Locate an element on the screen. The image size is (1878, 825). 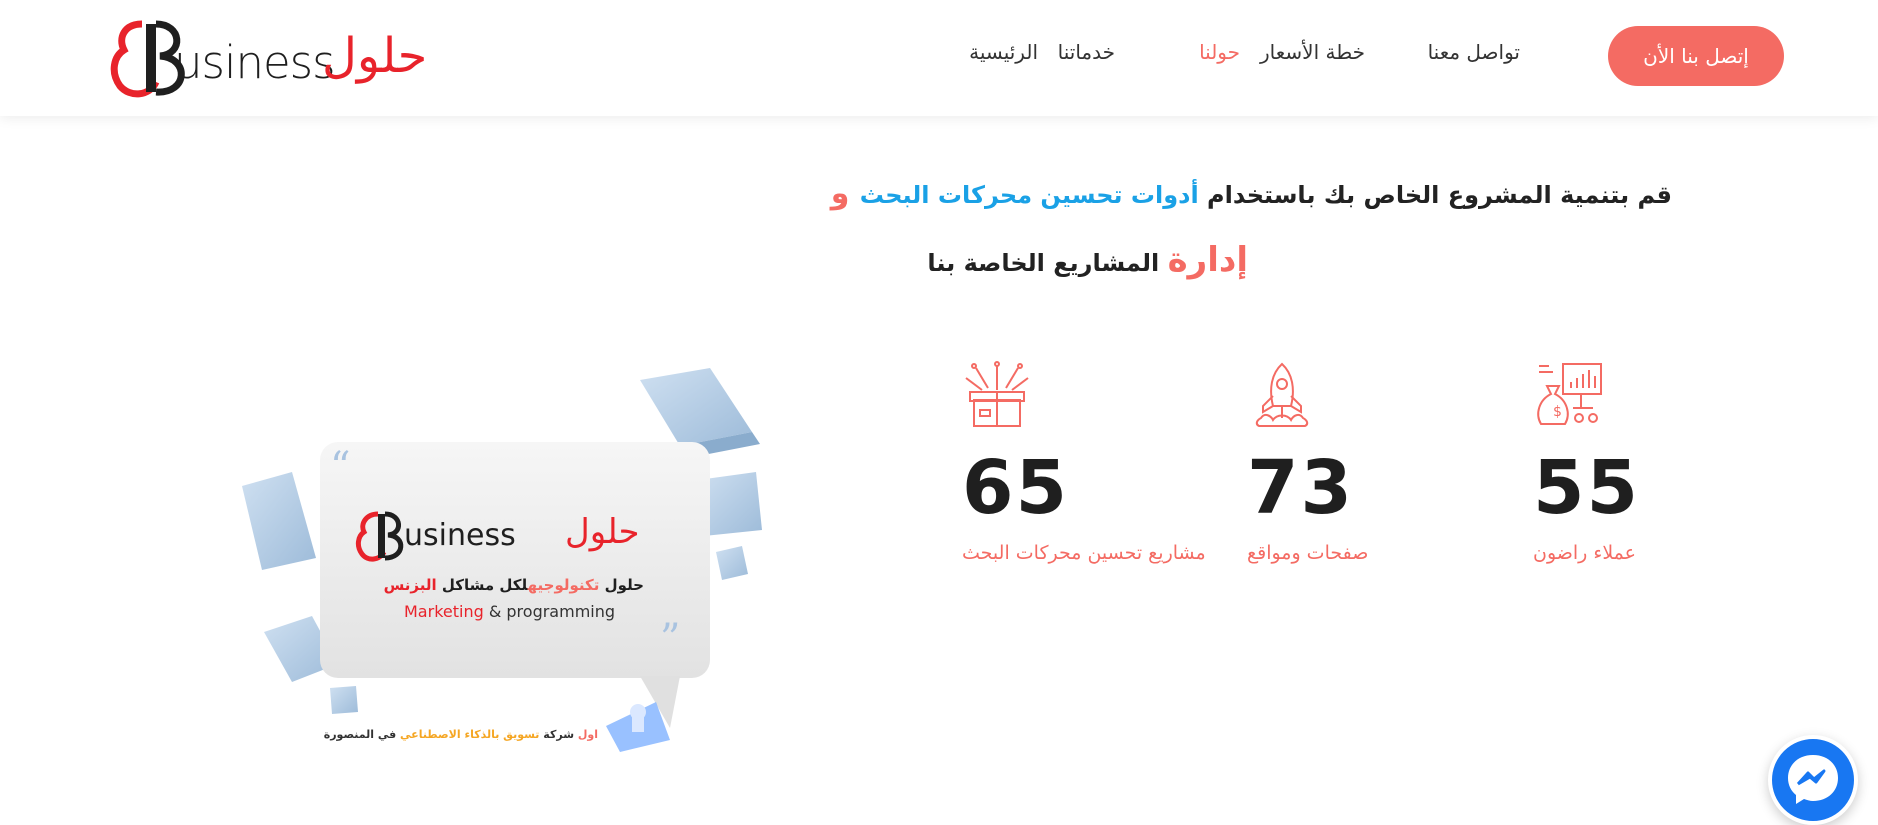
stat-label: صفحات ومواقع is located at coordinates (1308, 553).